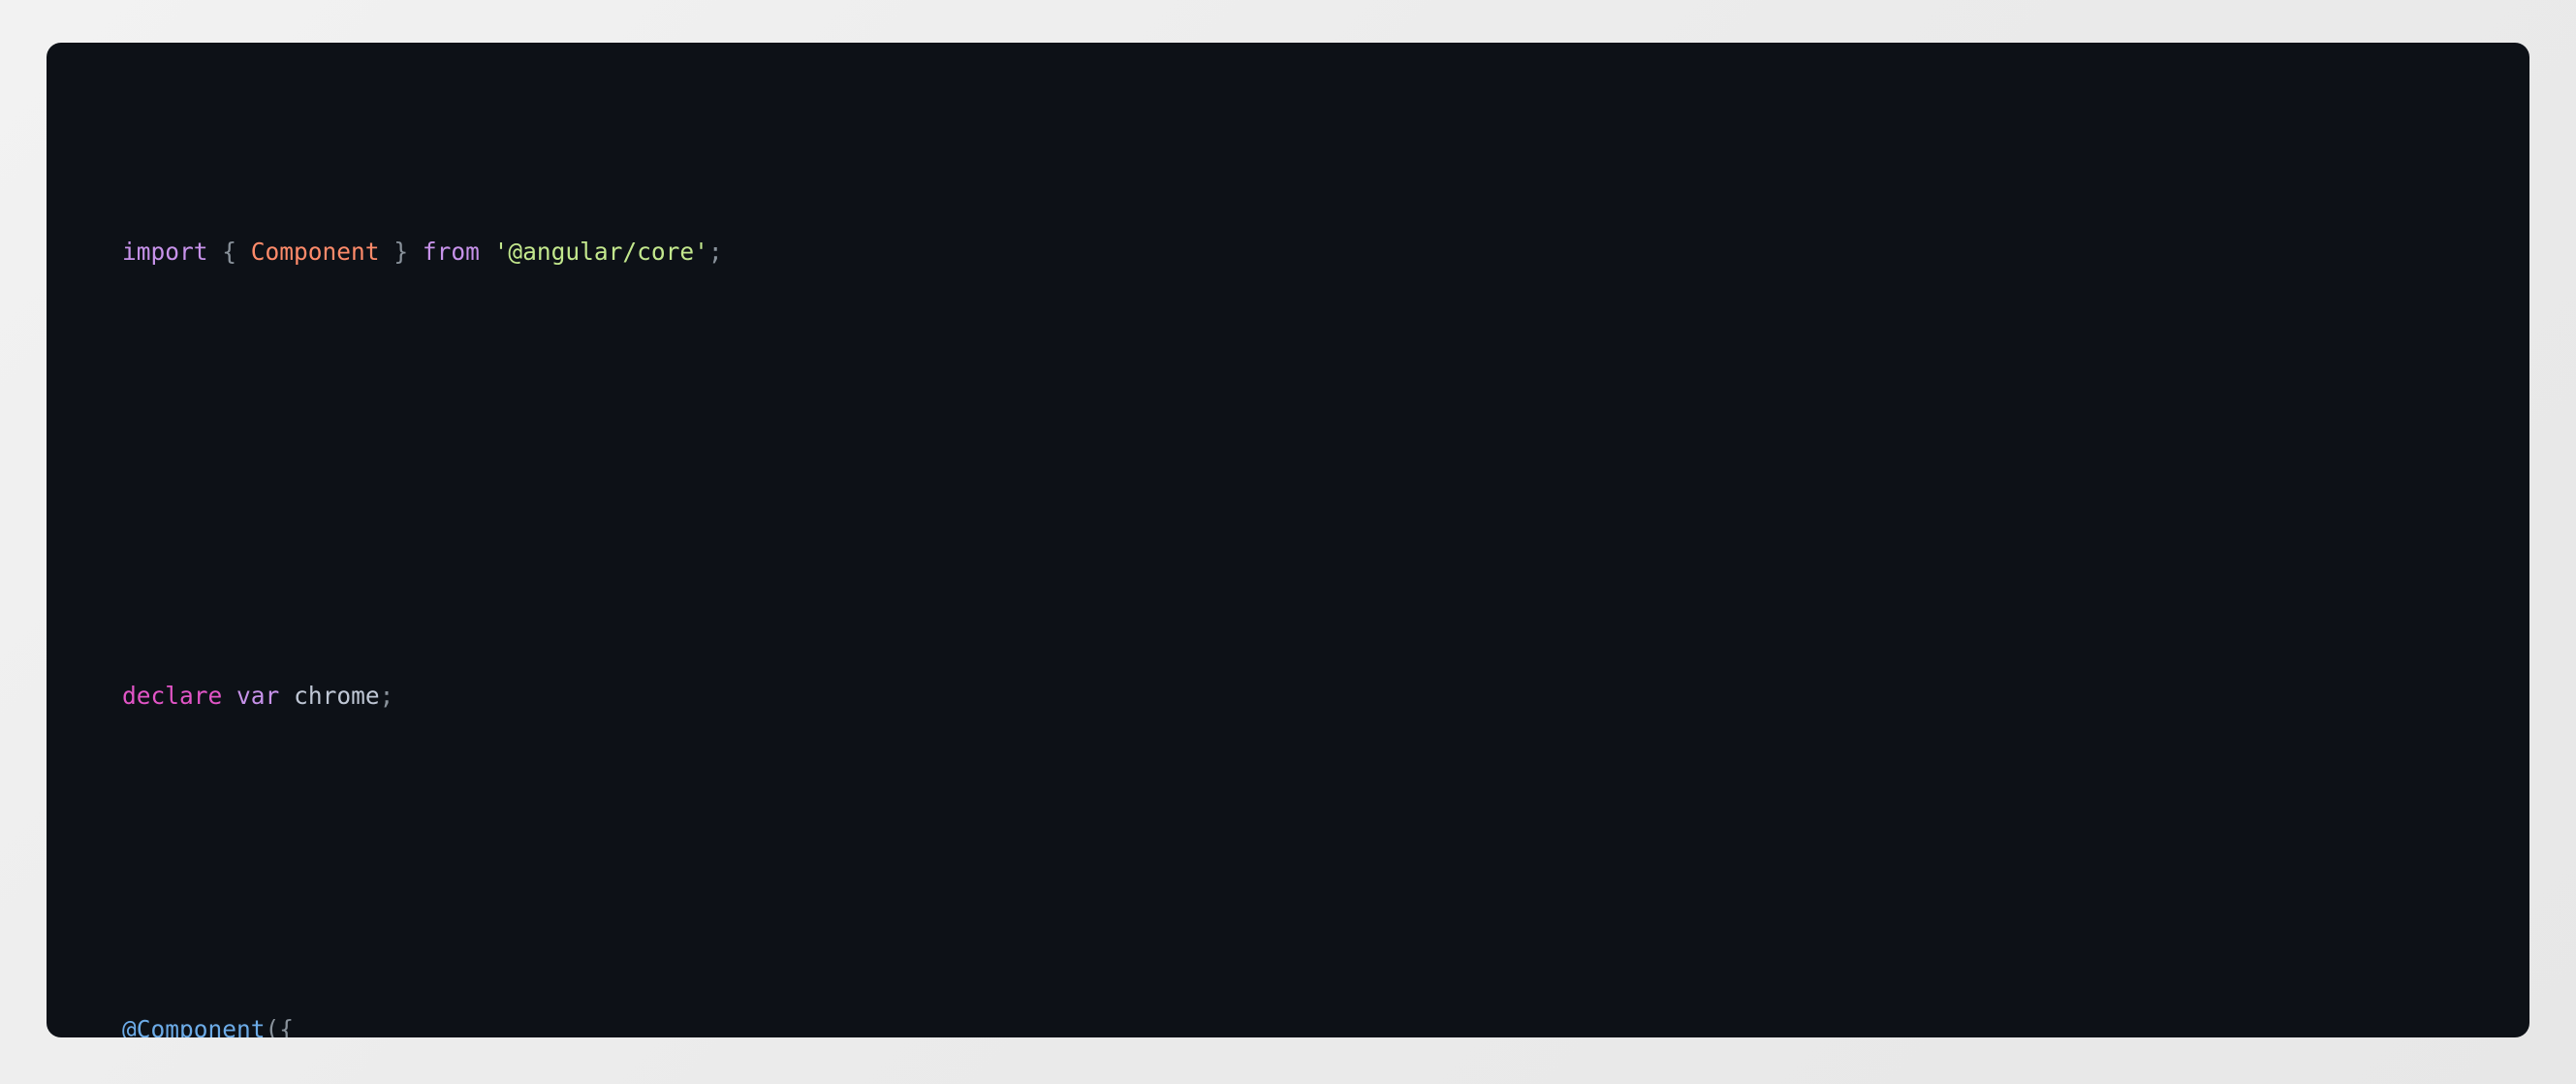 The width and height of the screenshot is (2576, 1084). I want to click on token-paren-brace-open: ({, so click(280, 1026).